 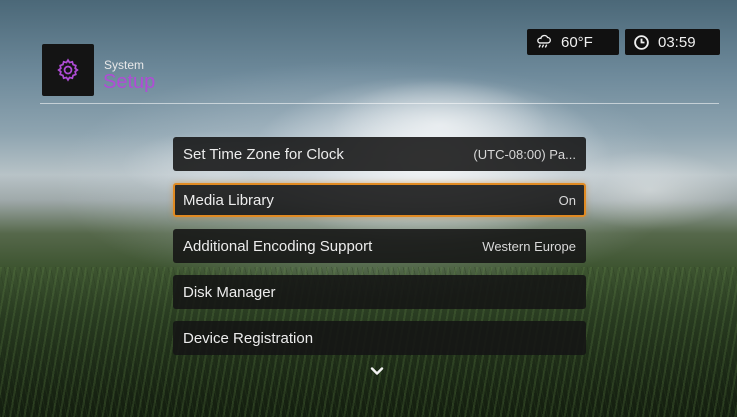 I want to click on menu-item-media-library: Media Library On, so click(x=379, y=200).